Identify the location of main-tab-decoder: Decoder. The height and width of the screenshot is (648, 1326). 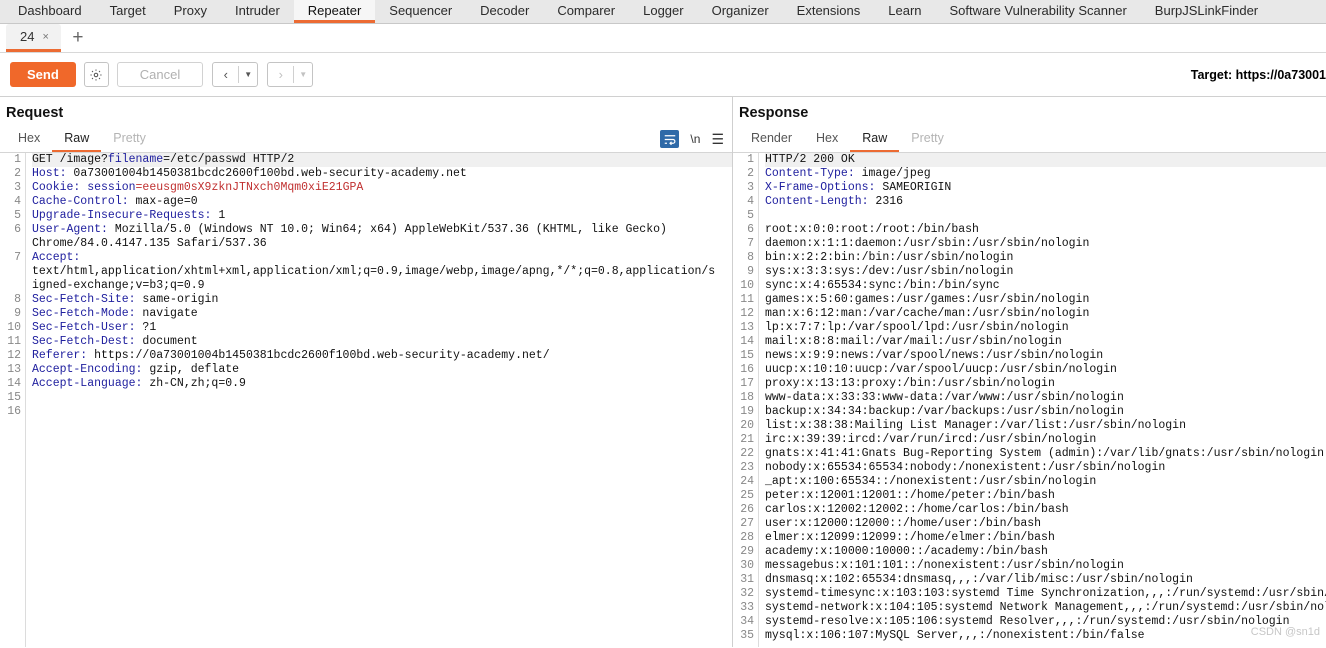
(504, 11).